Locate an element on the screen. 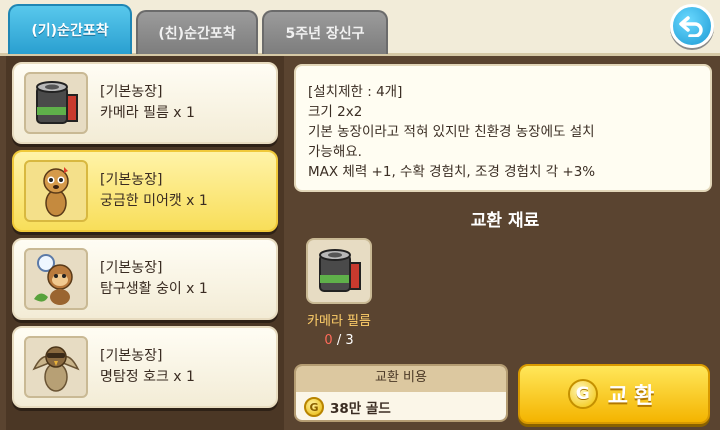 This screenshot has width=720, height=430. tab-instant-capture-eco: (친)순간포착 is located at coordinates (197, 32).